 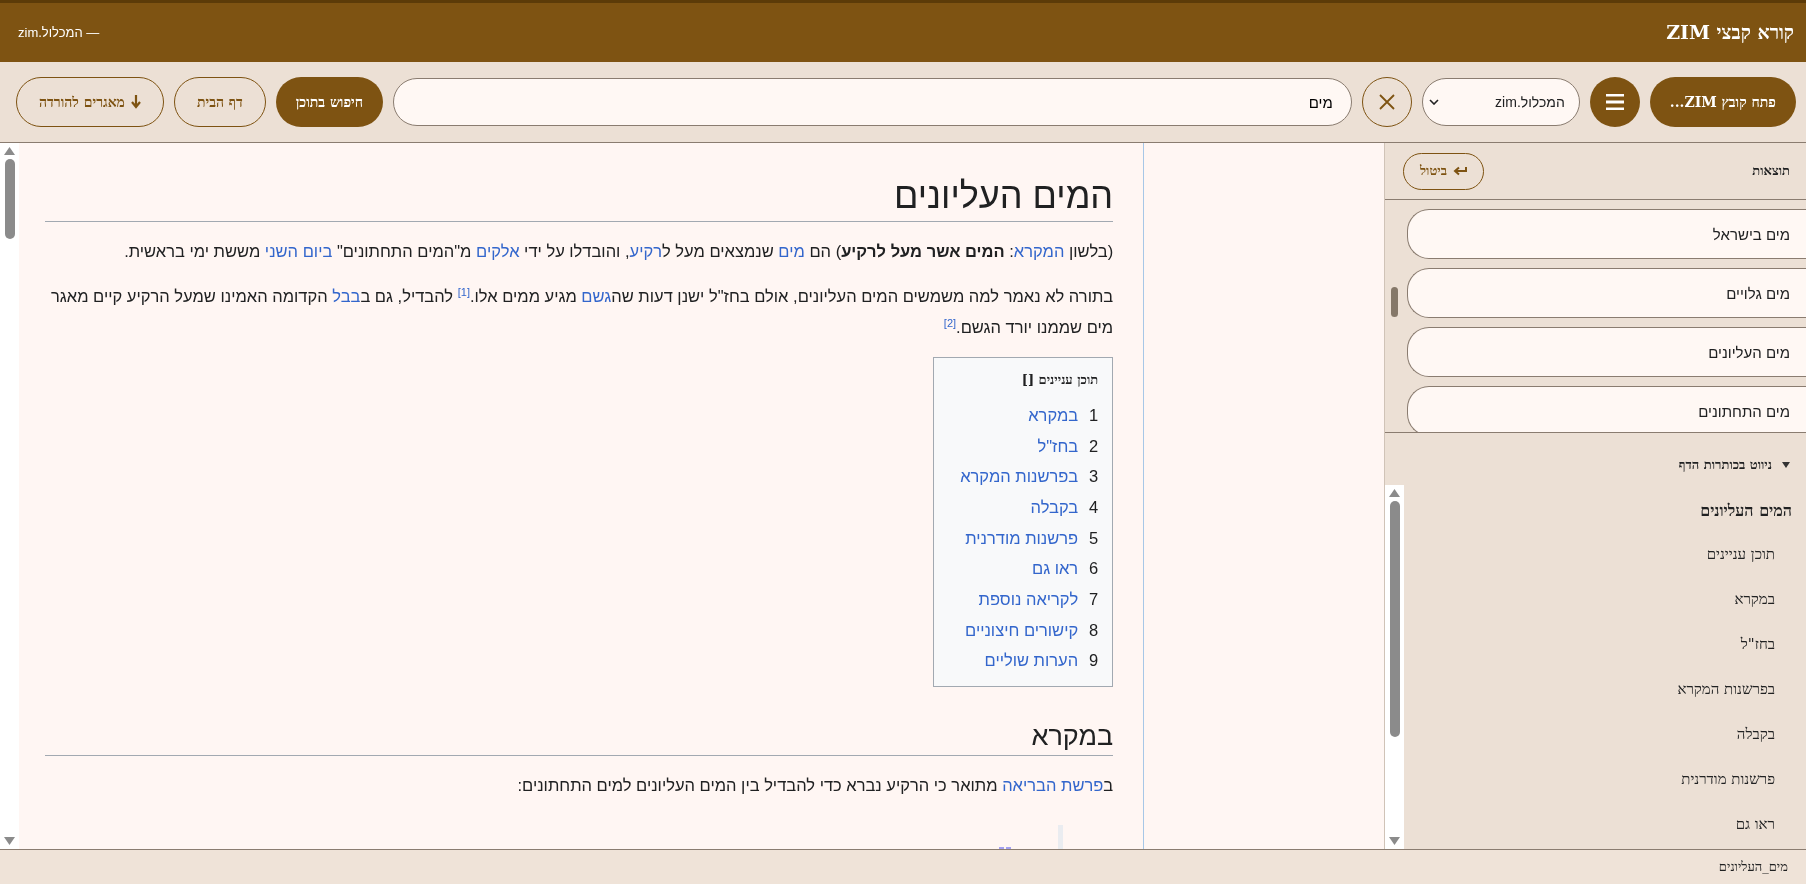 I want to click on toc-link: בקבלה, so click(x=1054, y=507).